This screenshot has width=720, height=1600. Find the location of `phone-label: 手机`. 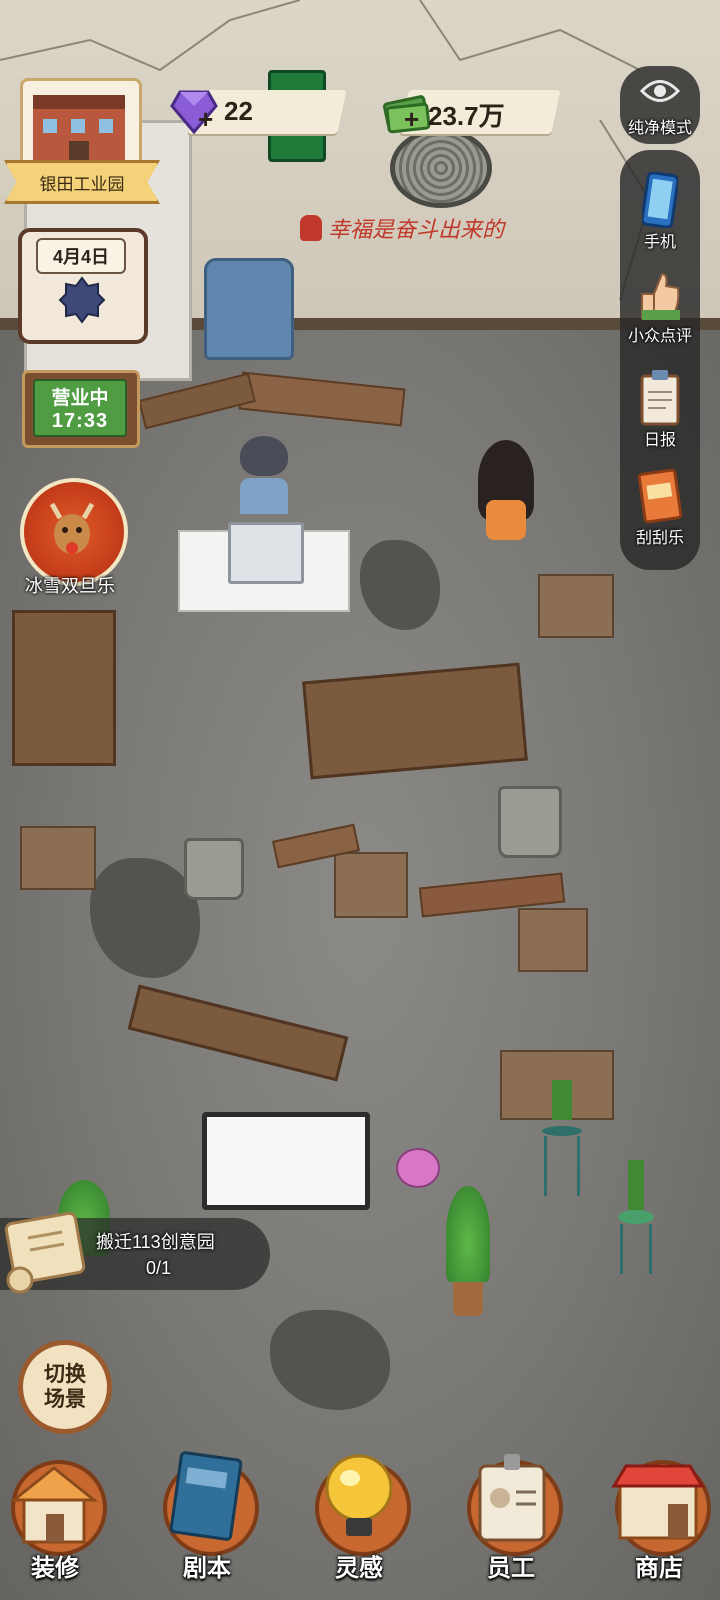

phone-label: 手机 is located at coordinates (659, 242).